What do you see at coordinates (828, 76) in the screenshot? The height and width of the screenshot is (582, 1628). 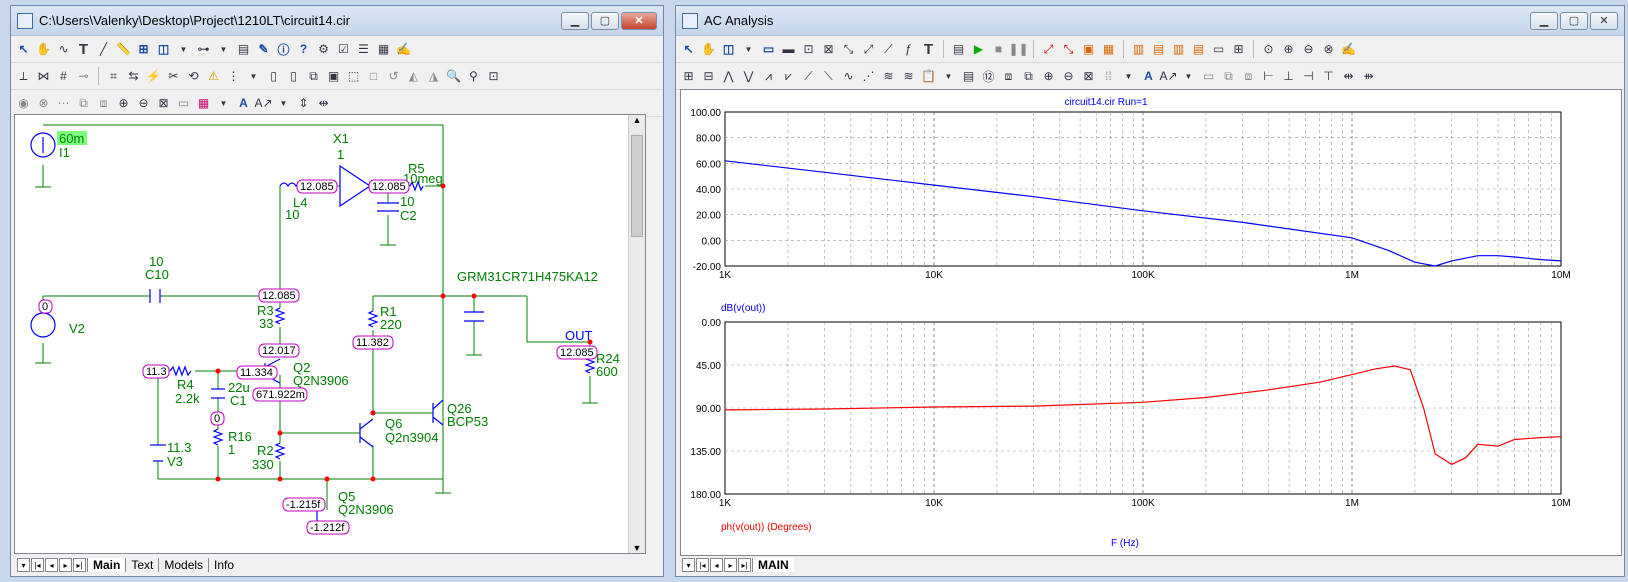 I see `low-icon: ⟍` at bounding box center [828, 76].